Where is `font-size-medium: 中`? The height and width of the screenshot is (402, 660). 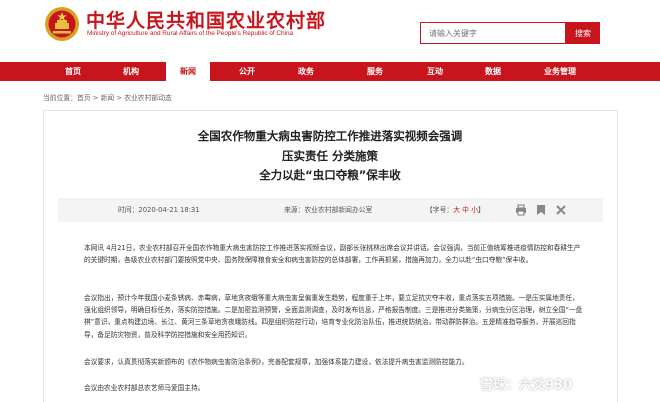
font-size-medium: 中 is located at coordinates (465, 210).